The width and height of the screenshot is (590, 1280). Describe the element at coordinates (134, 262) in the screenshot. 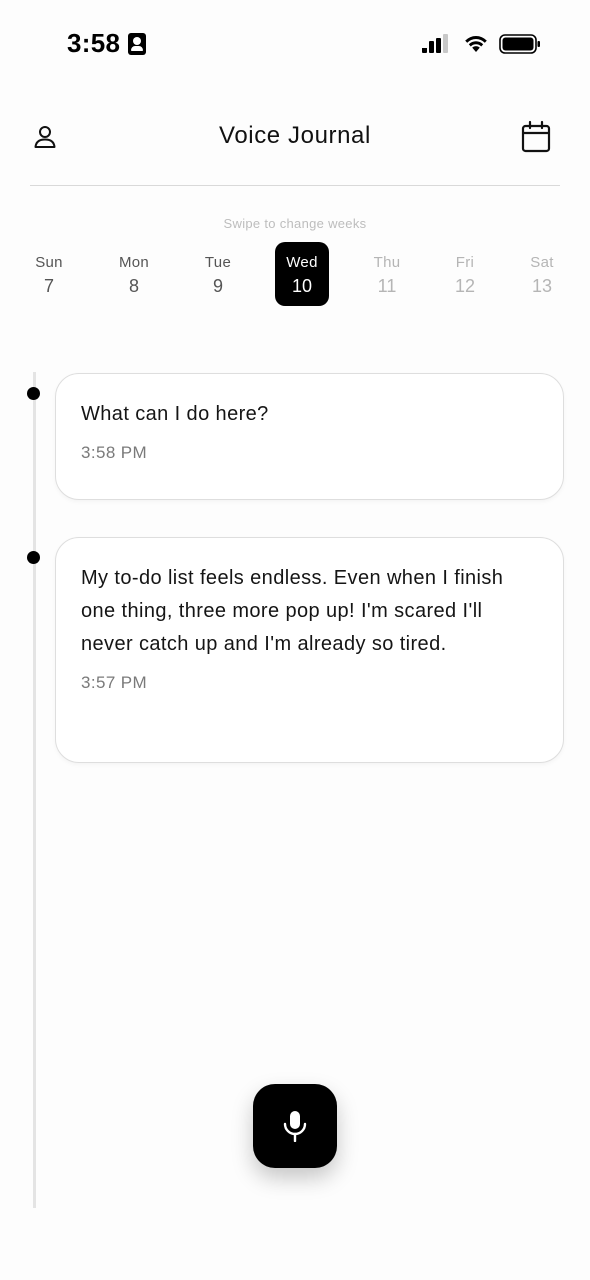

I see `day-name: Mon` at that location.